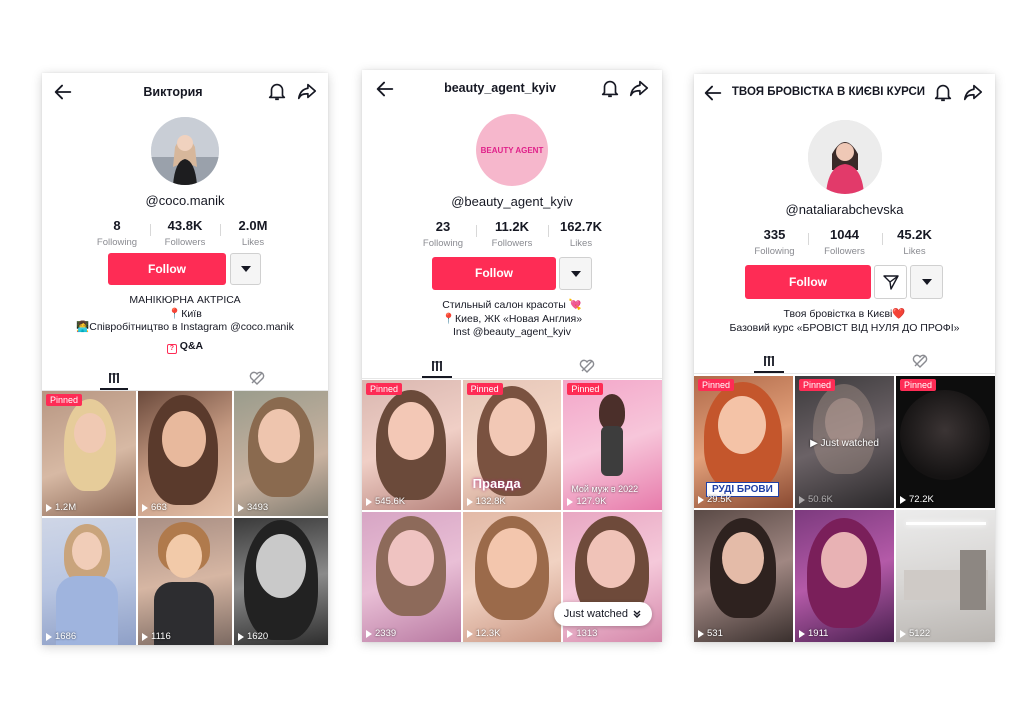 The height and width of the screenshot is (713, 1024). Describe the element at coordinates (185, 300) in the screenshot. I see `bio-line: МАНІКЮРНА АКТРІСА` at that location.